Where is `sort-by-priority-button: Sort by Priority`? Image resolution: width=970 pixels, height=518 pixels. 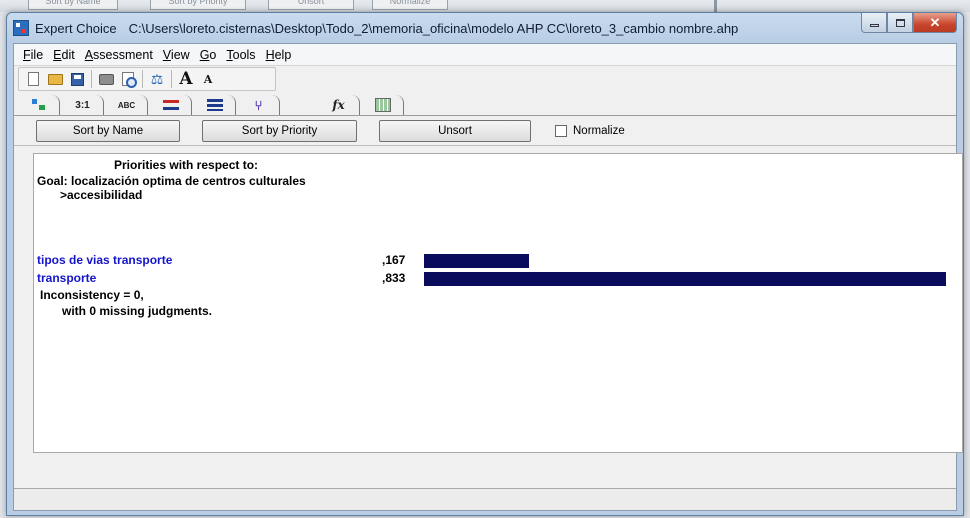
sort-by-priority-button: Sort by Priority is located at coordinates (279, 130).